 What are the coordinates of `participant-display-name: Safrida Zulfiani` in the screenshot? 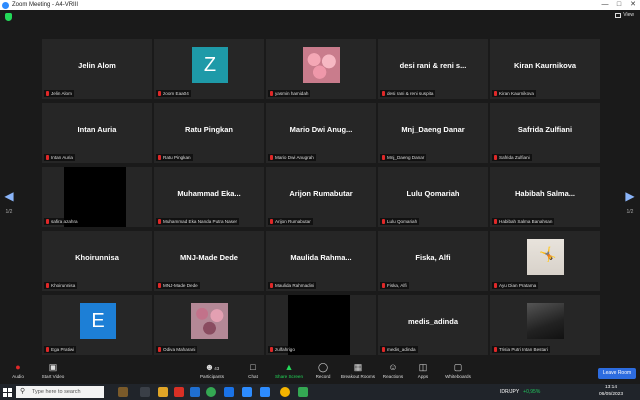 It's located at (545, 129).